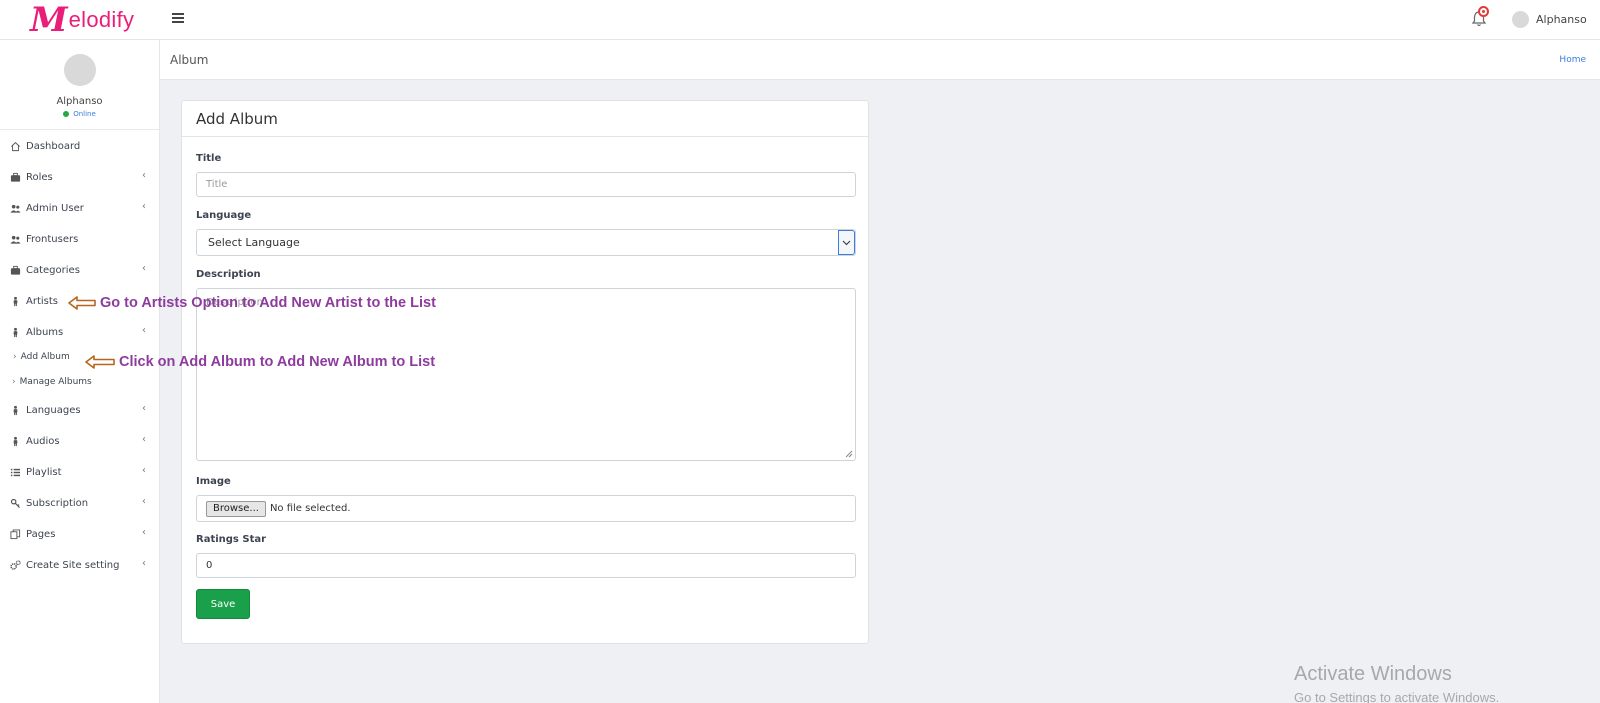 The image size is (1600, 703). What do you see at coordinates (254, 242) in the screenshot?
I see `language-select-value: Select Language` at bounding box center [254, 242].